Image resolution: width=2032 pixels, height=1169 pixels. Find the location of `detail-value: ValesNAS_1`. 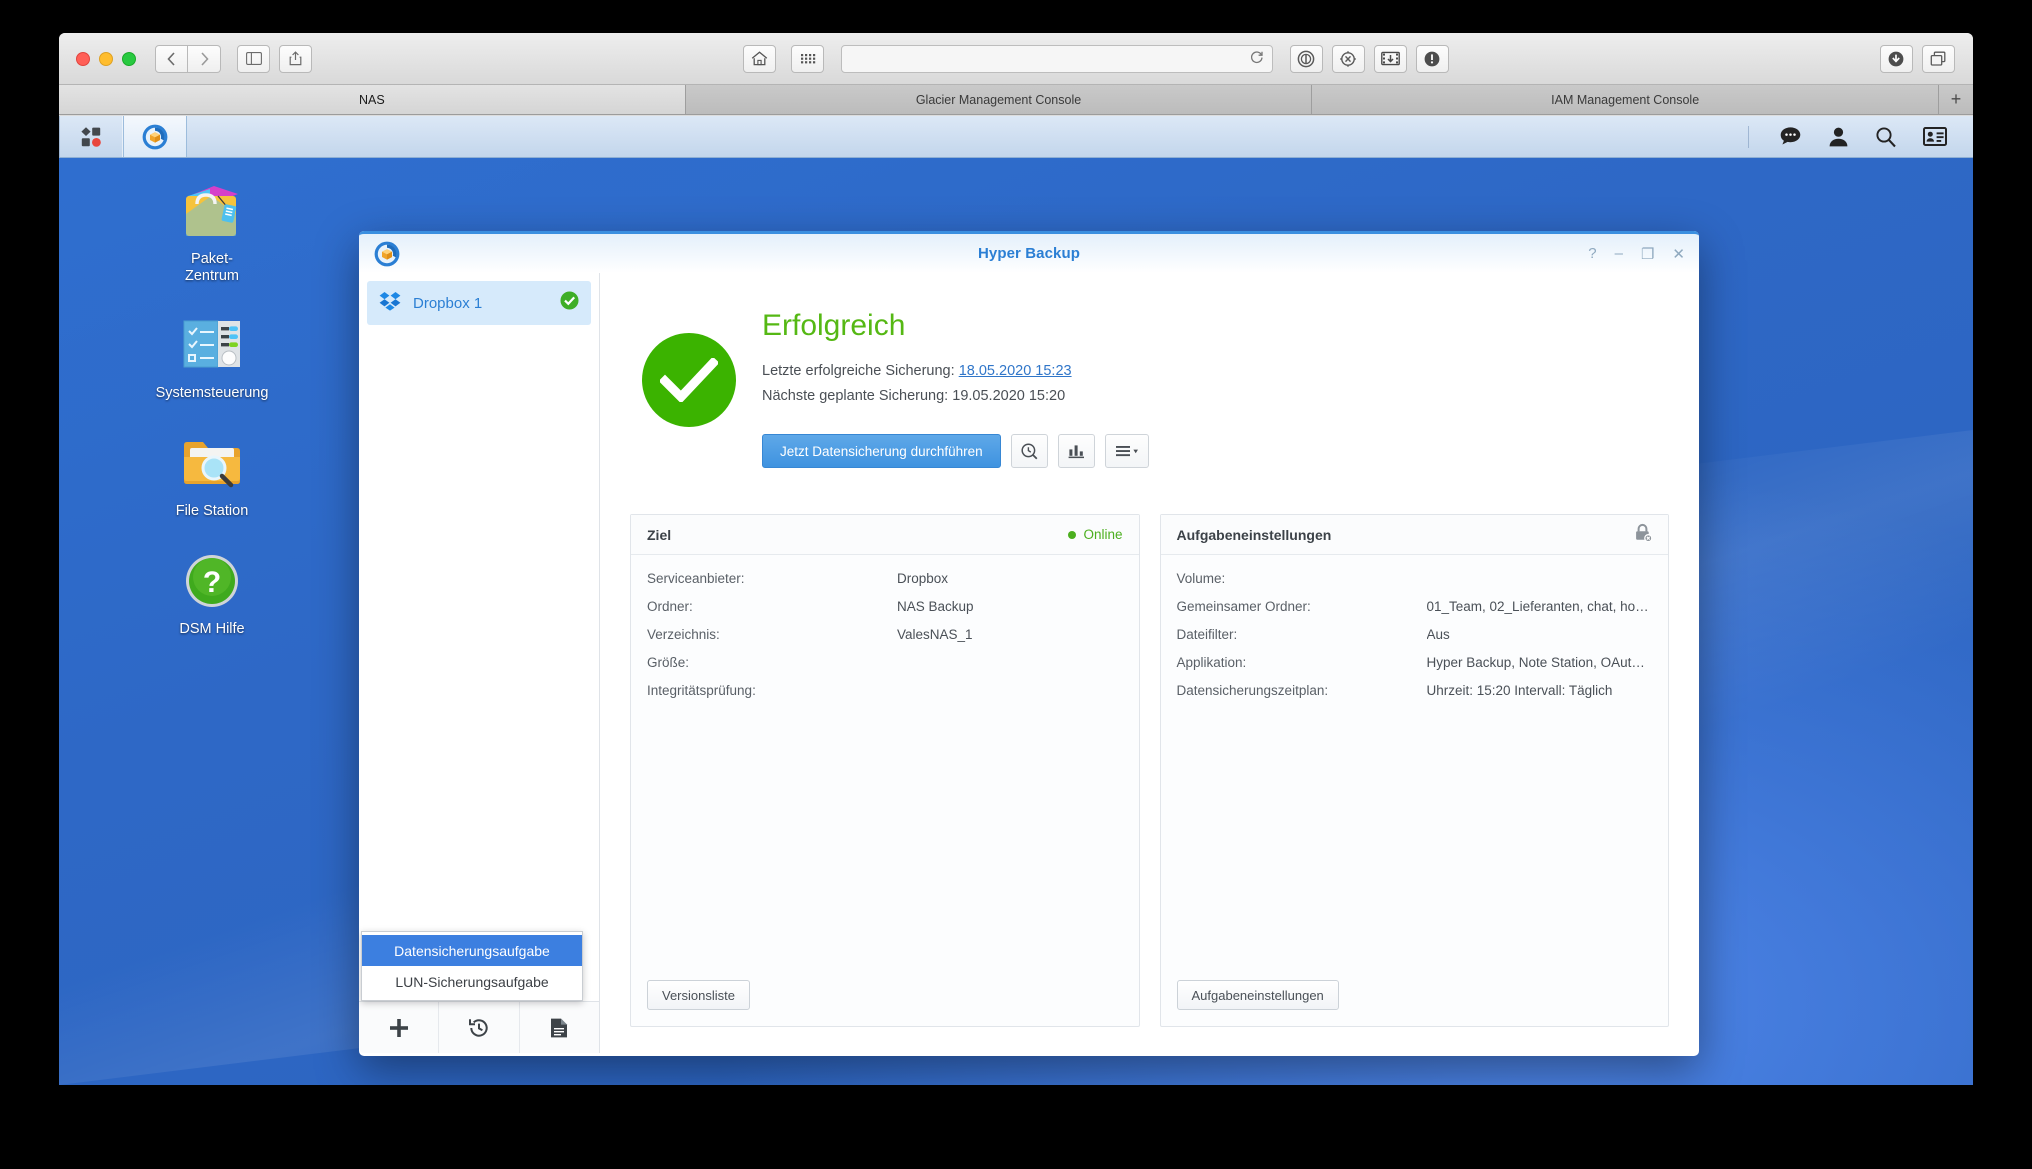

detail-value: ValesNAS_1 is located at coordinates (935, 634).